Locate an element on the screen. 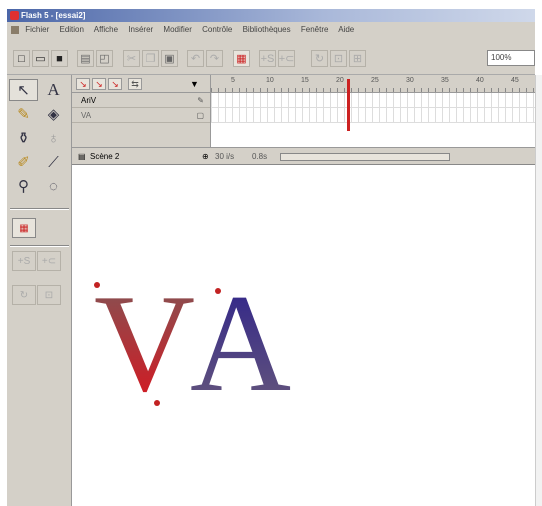 Image resolution: width=542 pixels, height=506 pixels. playhead is located at coordinates (348, 105).